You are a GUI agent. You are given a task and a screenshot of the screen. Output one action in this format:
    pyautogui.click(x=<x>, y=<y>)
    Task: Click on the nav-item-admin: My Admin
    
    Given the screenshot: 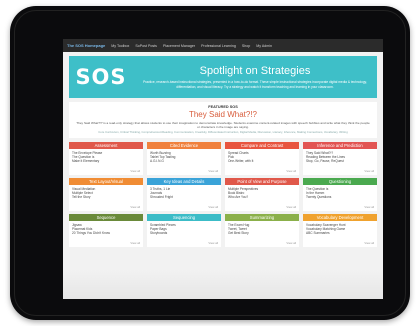 What is the action you would take?
    pyautogui.click(x=264, y=46)
    